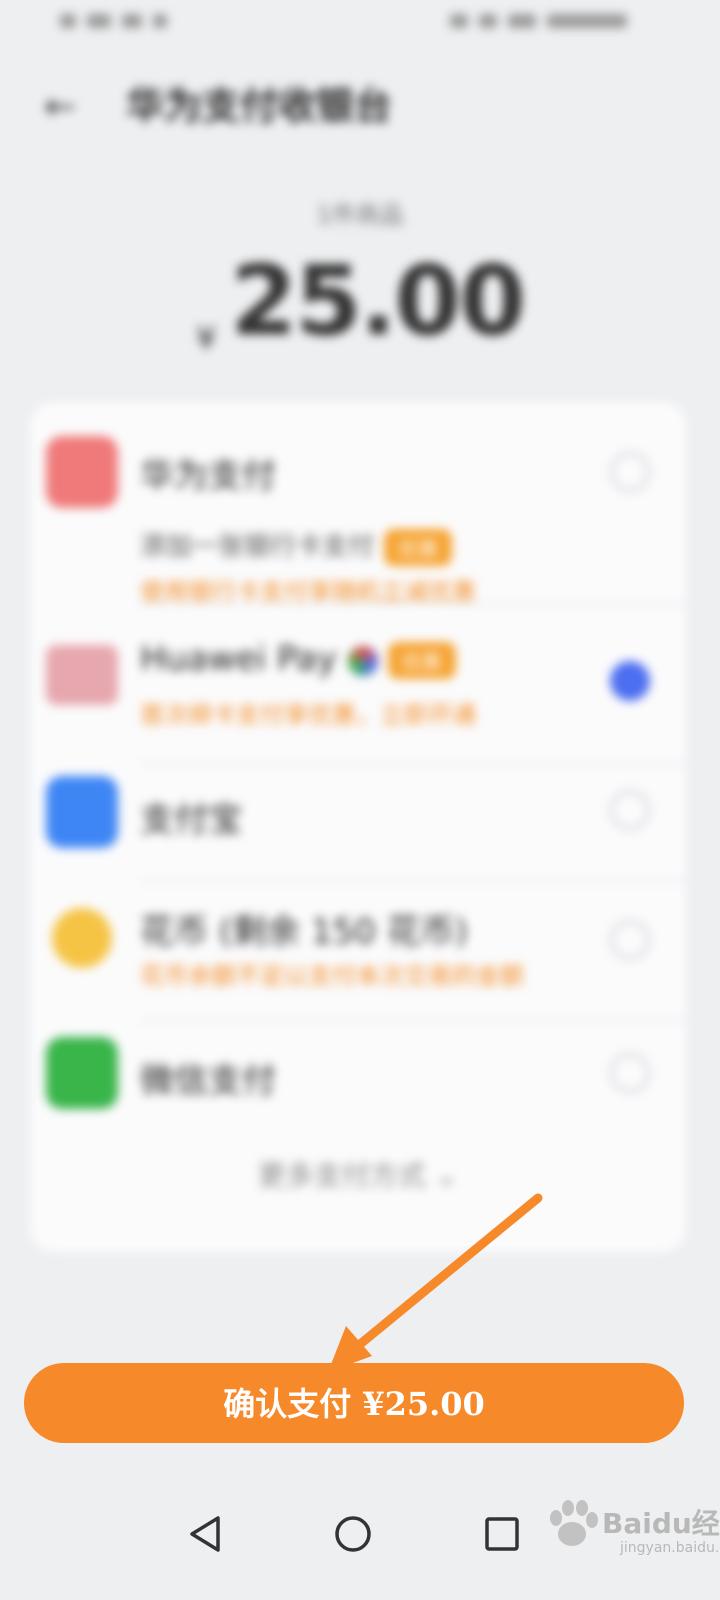  I want to click on nav-back-icon, so click(206, 1534).